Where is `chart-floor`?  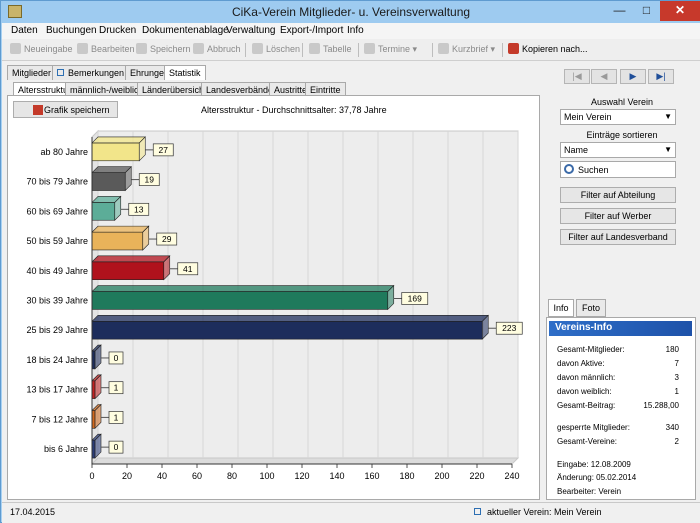 chart-floor is located at coordinates (305, 461).